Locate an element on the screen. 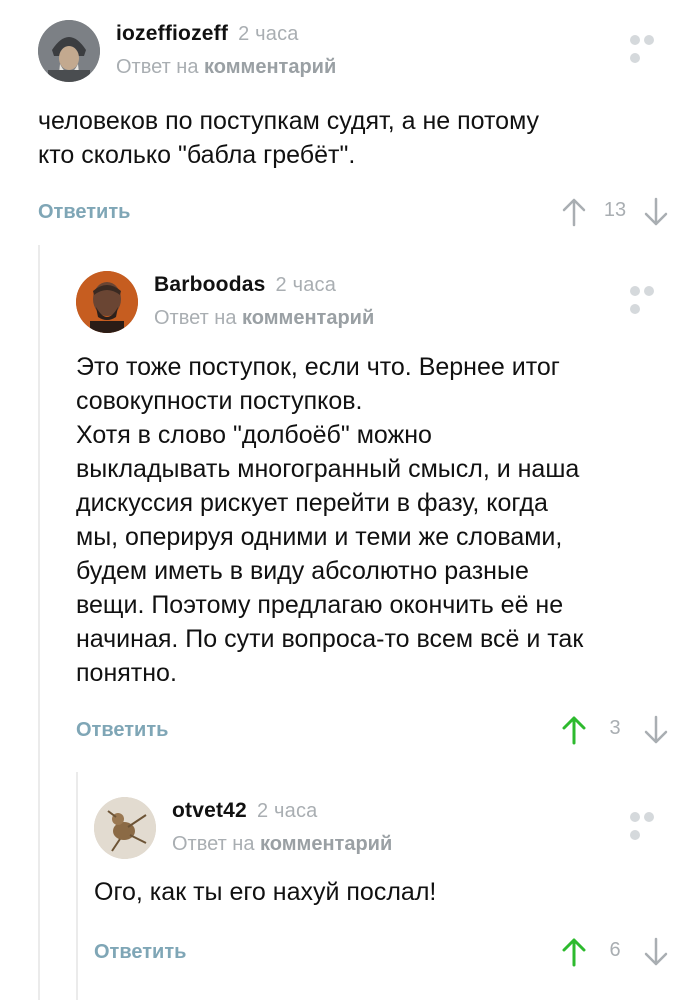  comment-footer: Ответить 3 is located at coordinates (388, 733).